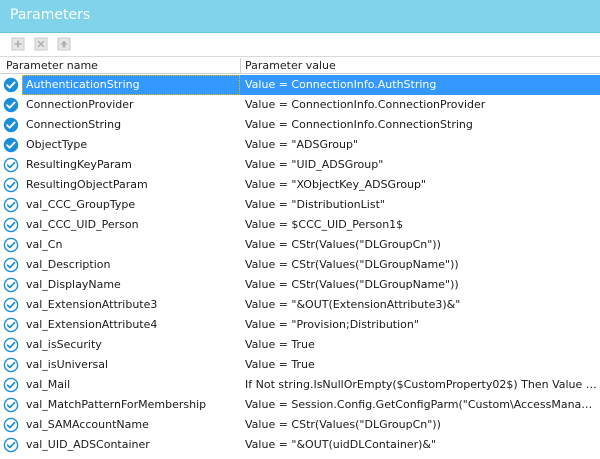 This screenshot has width=600, height=459. I want to click on parameter-value: Value = "XObjectKey_ADSGroup", so click(421, 185).